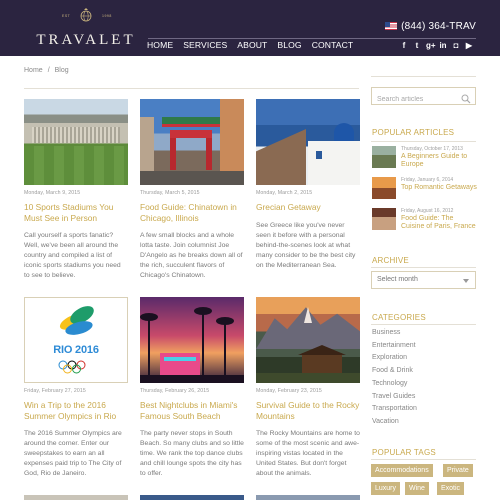 This screenshot has width=500, height=500. Describe the element at coordinates (289, 46) in the screenshot. I see `nav-blog: BLOG` at that location.